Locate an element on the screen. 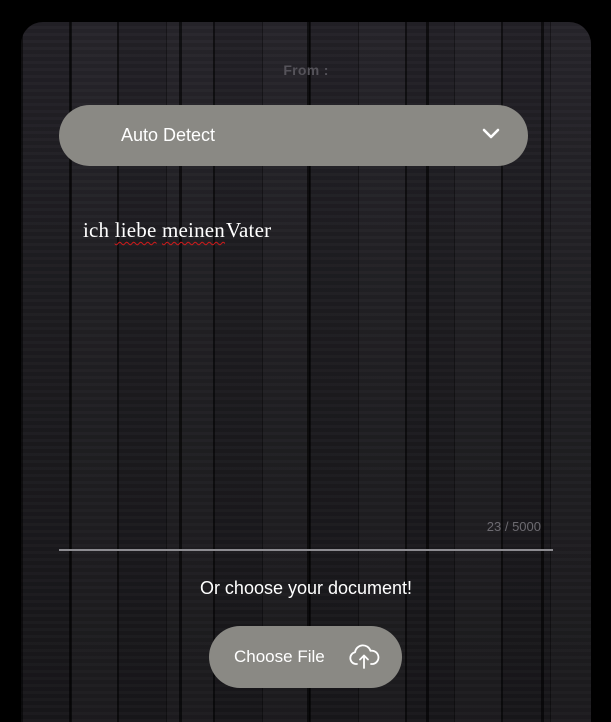 The image size is (611, 722). from-label: From : is located at coordinates (306, 70).